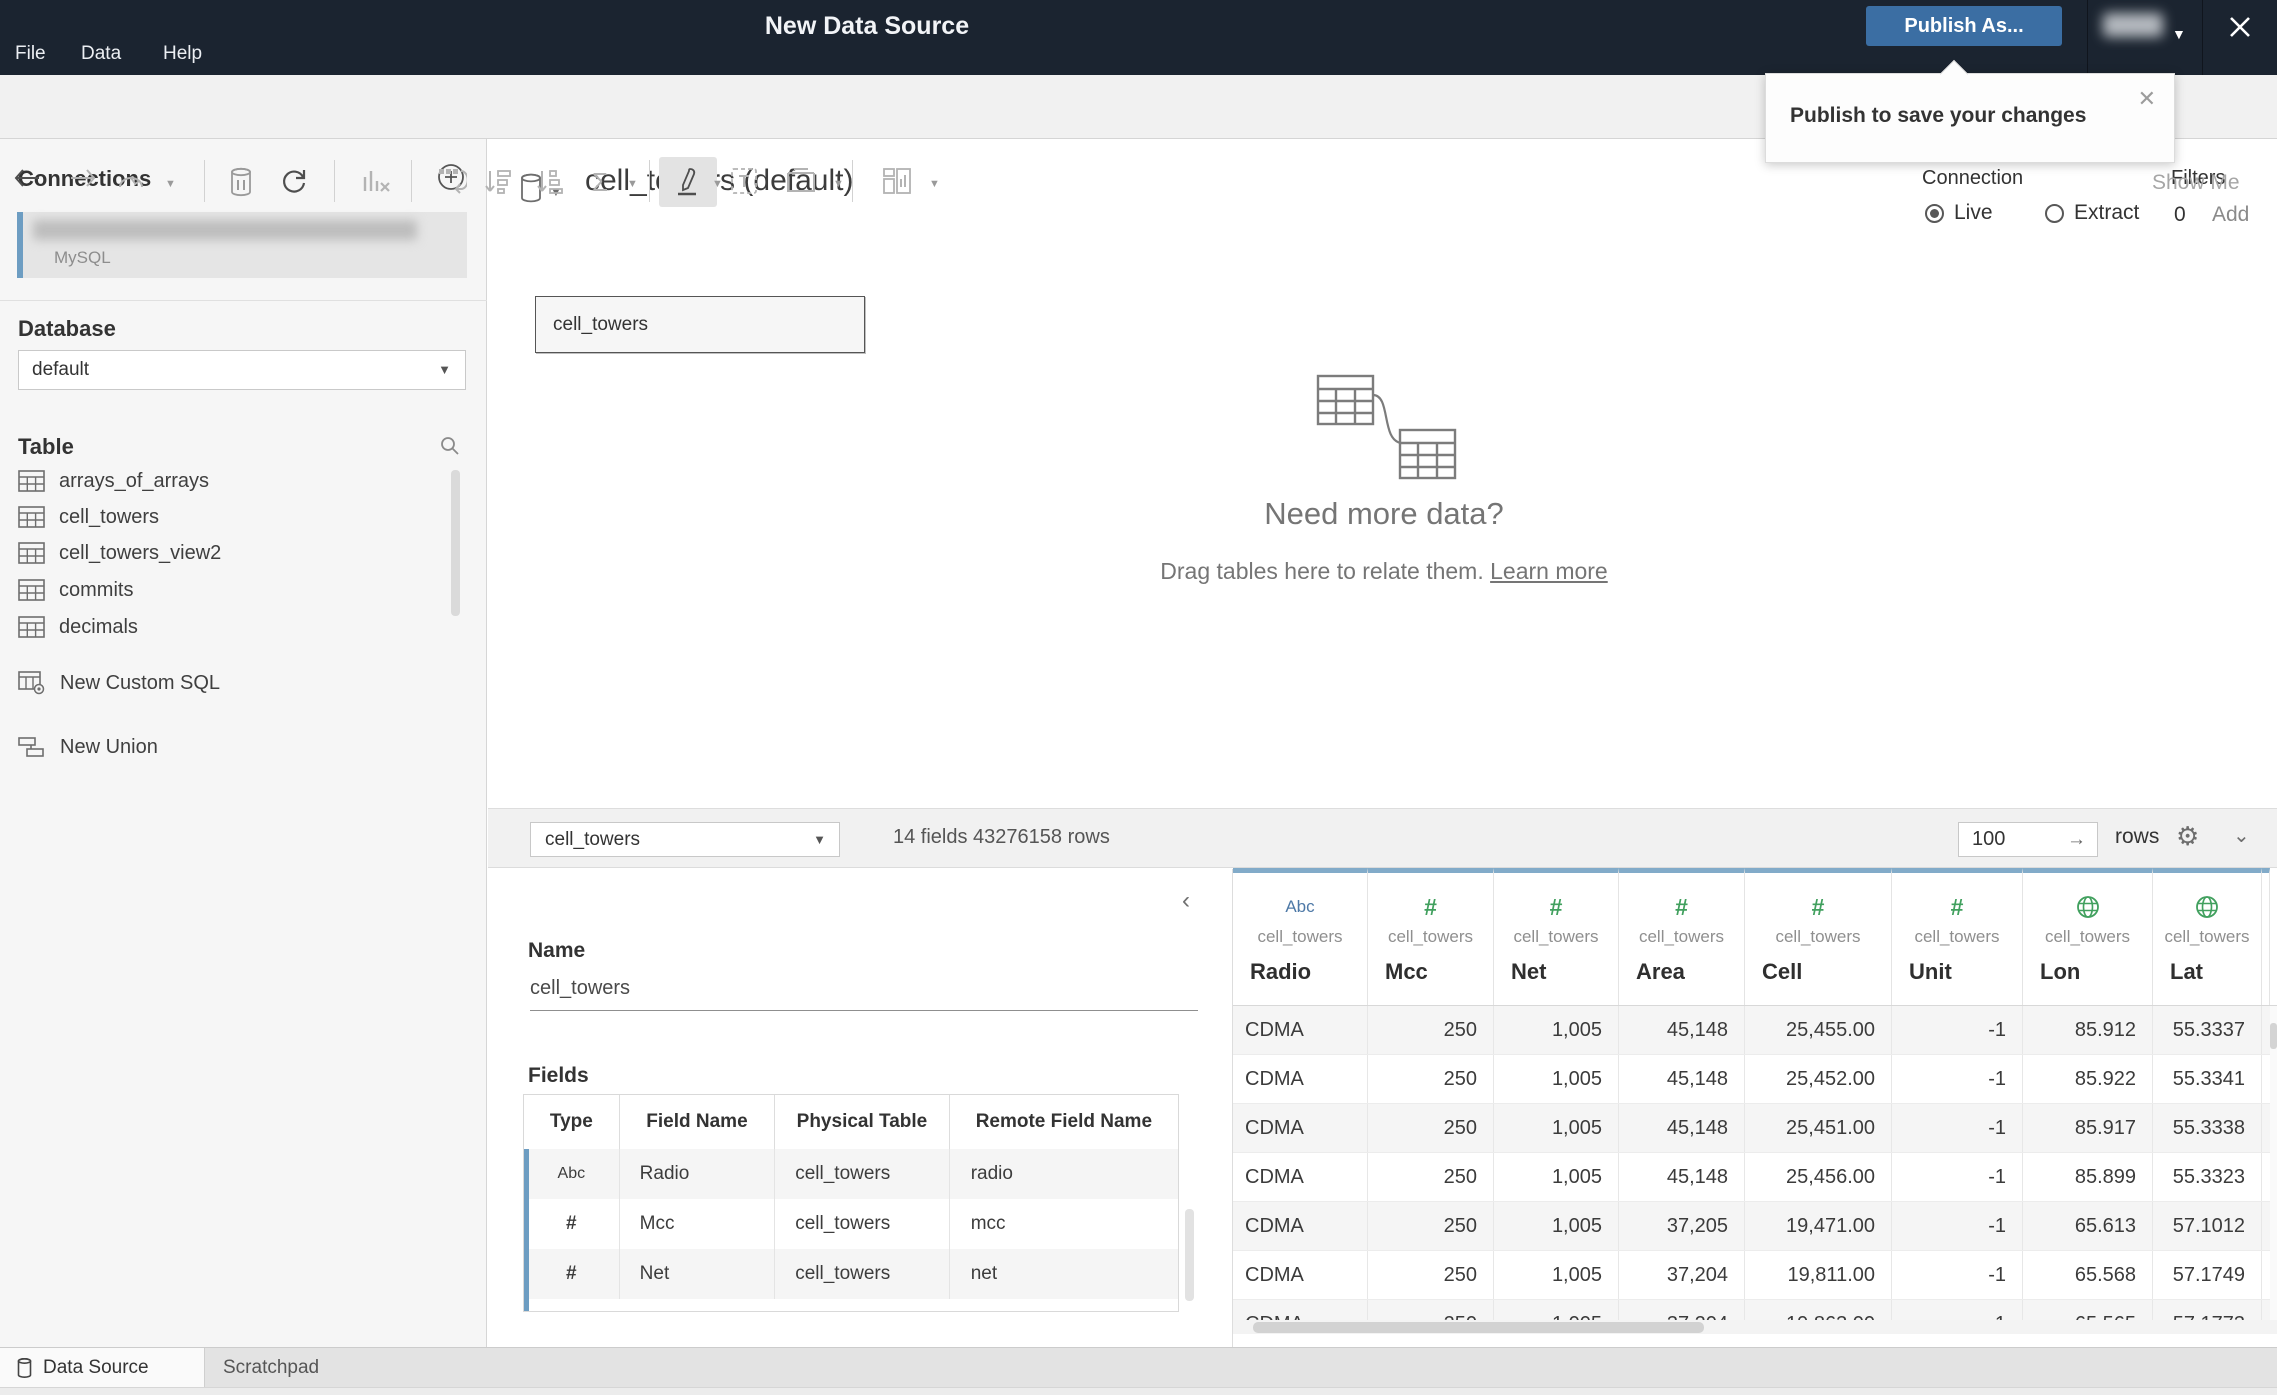 The image size is (2277, 1395). What do you see at coordinates (1818, 1311) in the screenshot?
I see `cell: 19,863.00` at bounding box center [1818, 1311].